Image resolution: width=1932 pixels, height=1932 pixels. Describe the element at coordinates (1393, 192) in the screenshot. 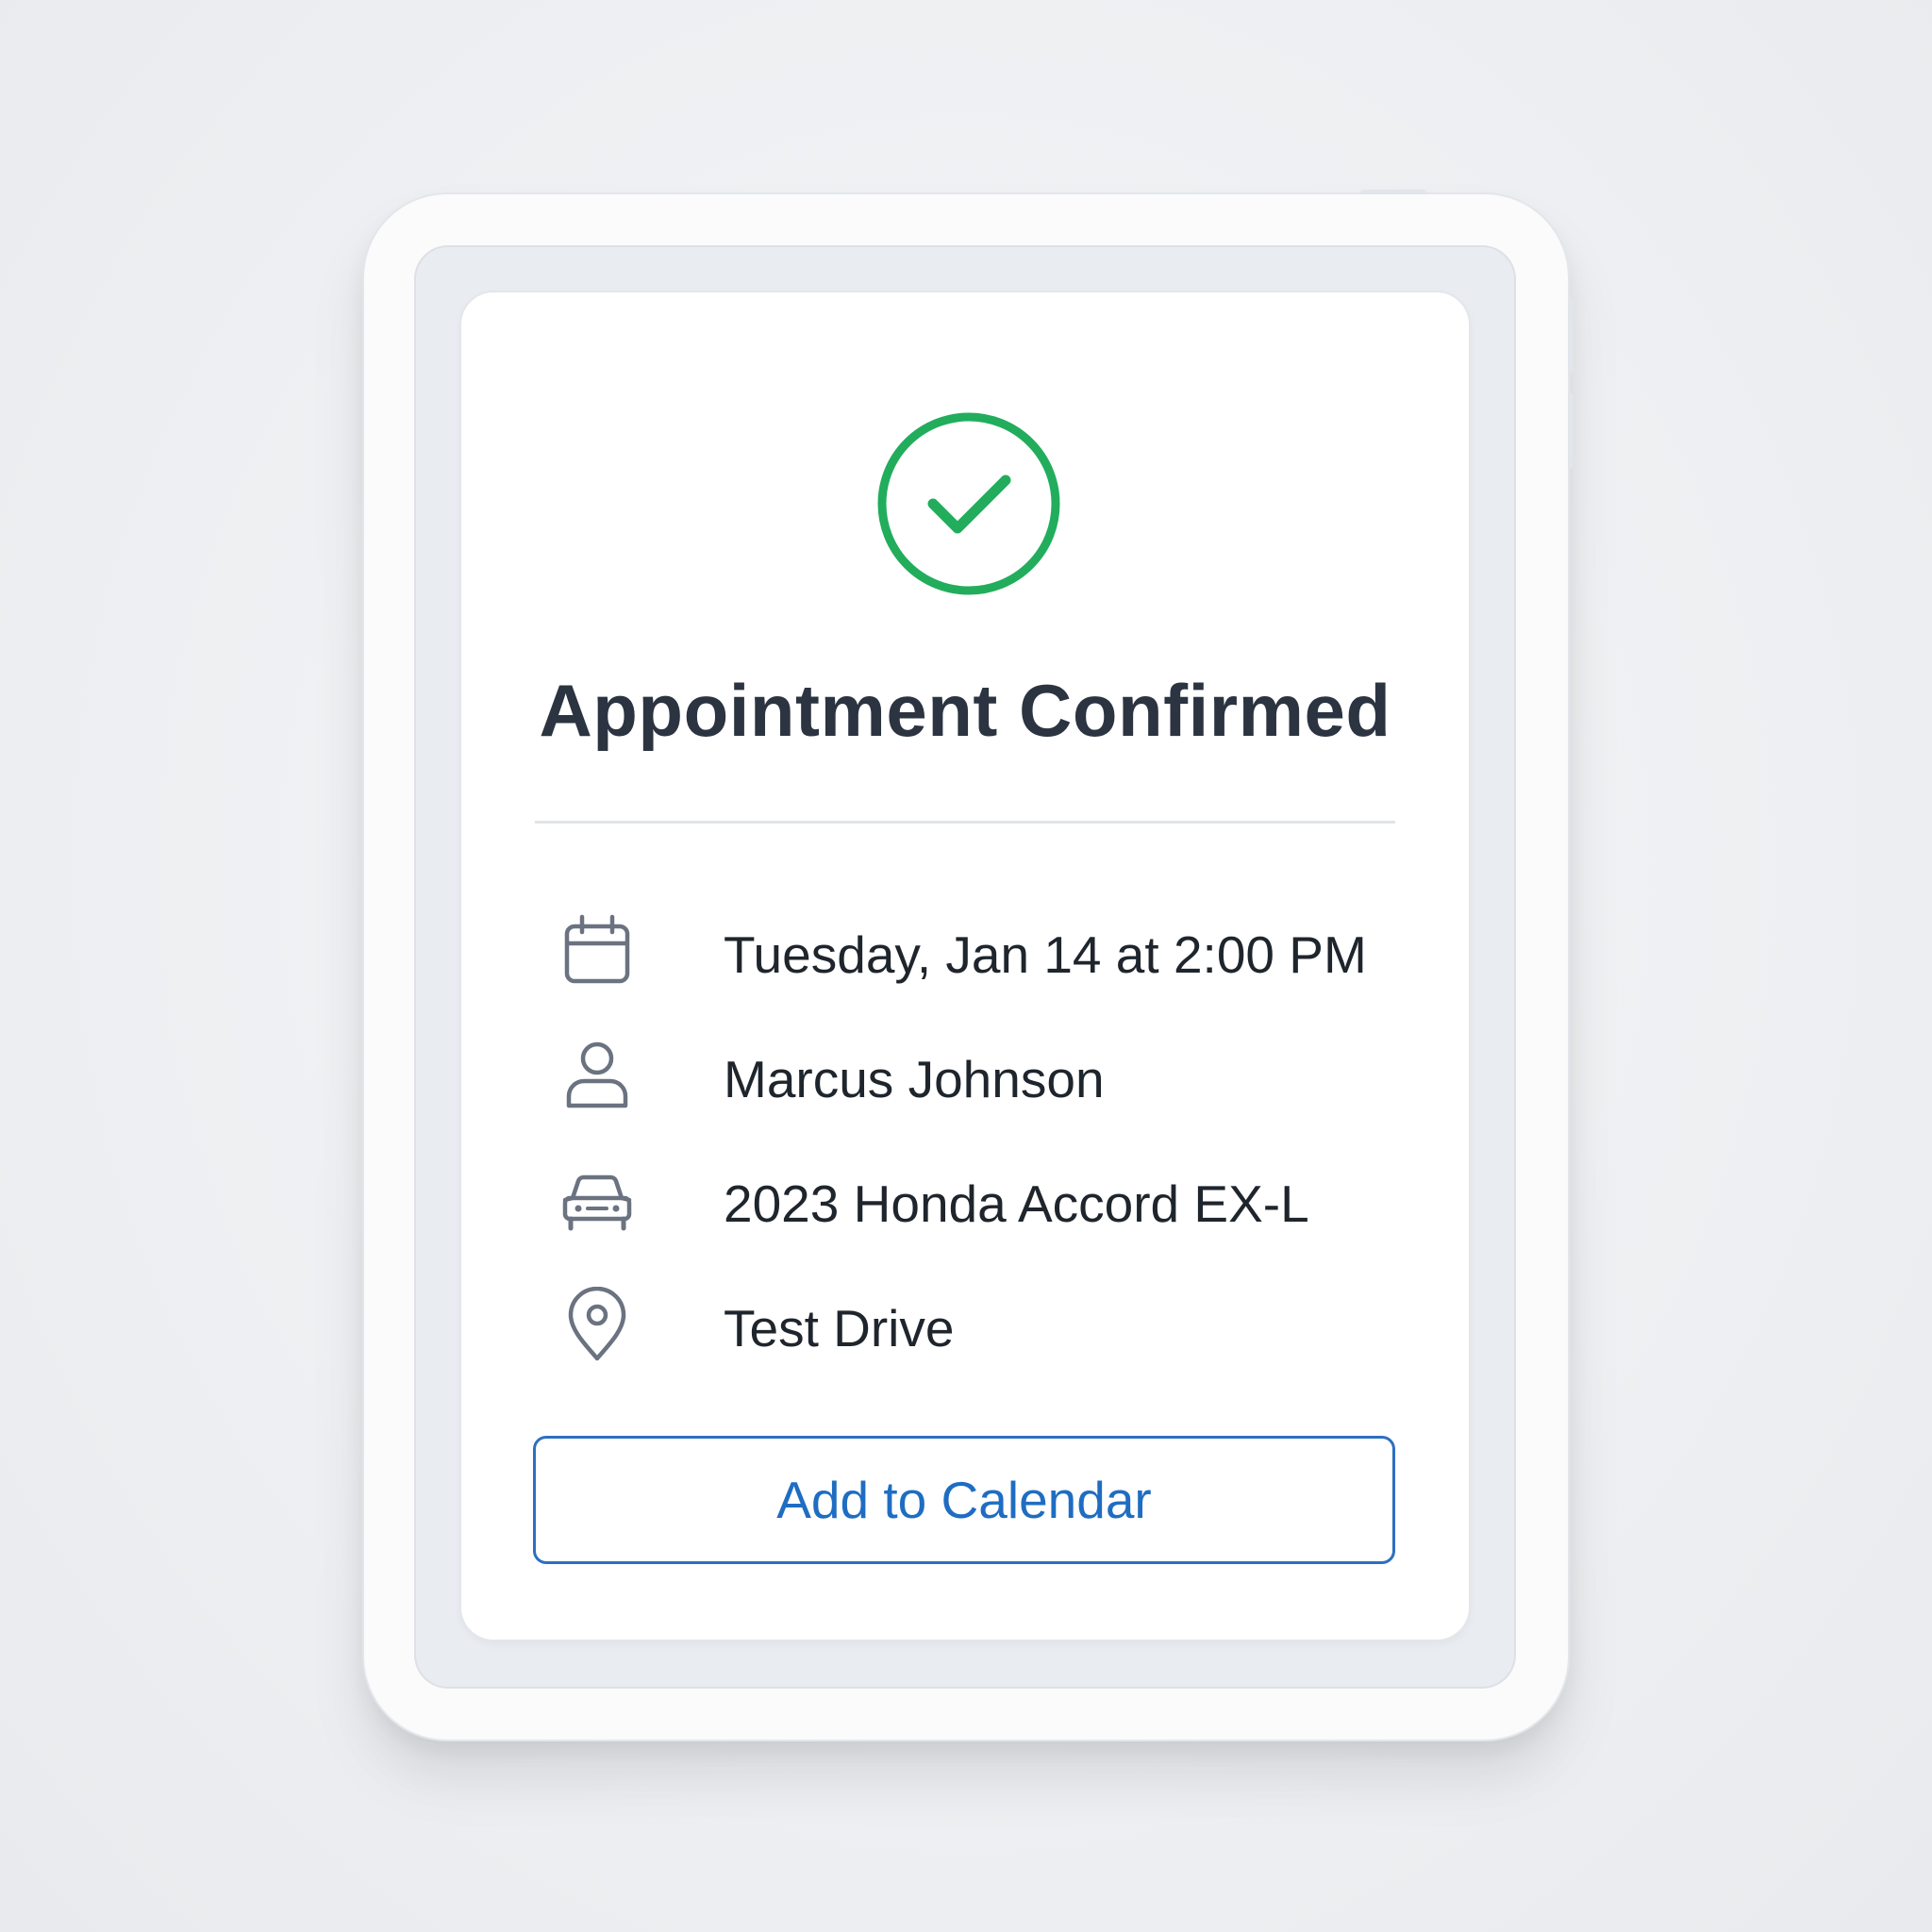

I see `device-top-button` at that location.